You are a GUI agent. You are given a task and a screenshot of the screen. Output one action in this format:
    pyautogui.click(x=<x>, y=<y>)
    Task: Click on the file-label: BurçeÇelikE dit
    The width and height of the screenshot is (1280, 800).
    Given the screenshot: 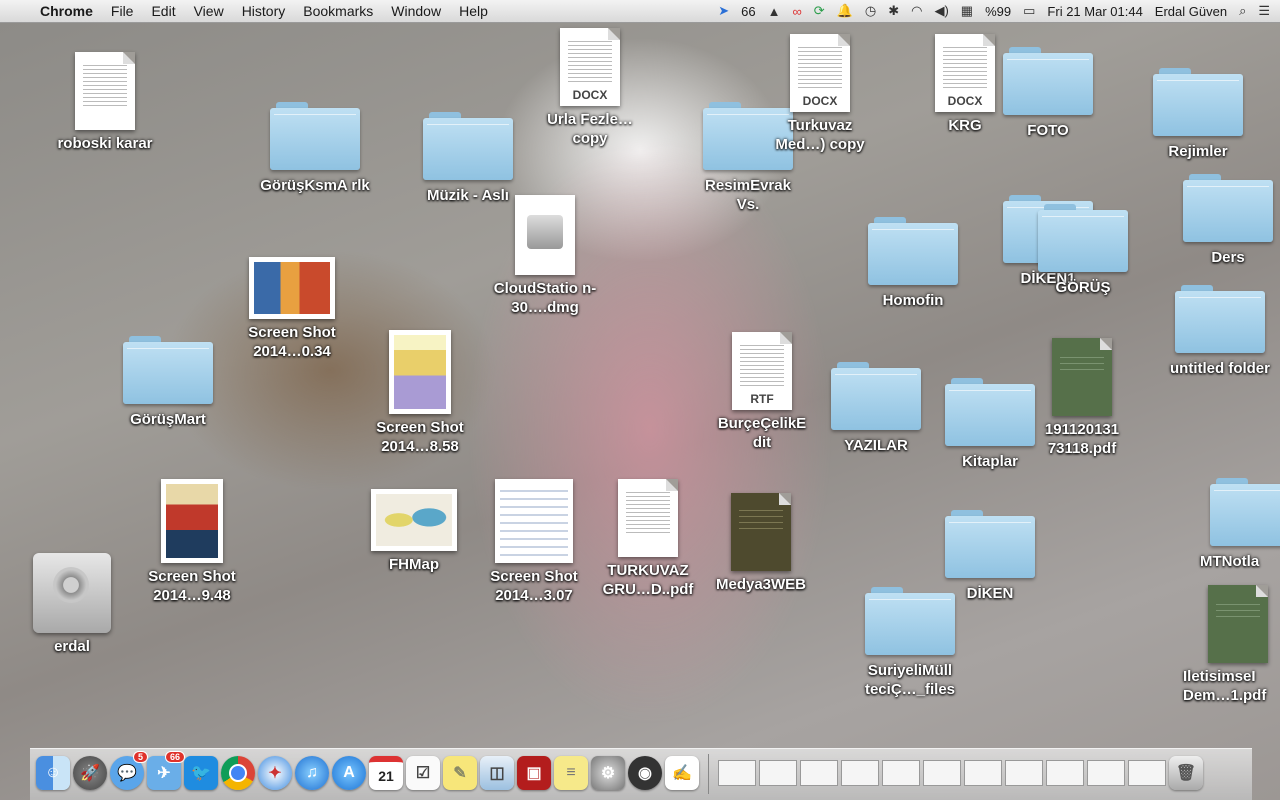 What is the action you would take?
    pyautogui.click(x=762, y=433)
    